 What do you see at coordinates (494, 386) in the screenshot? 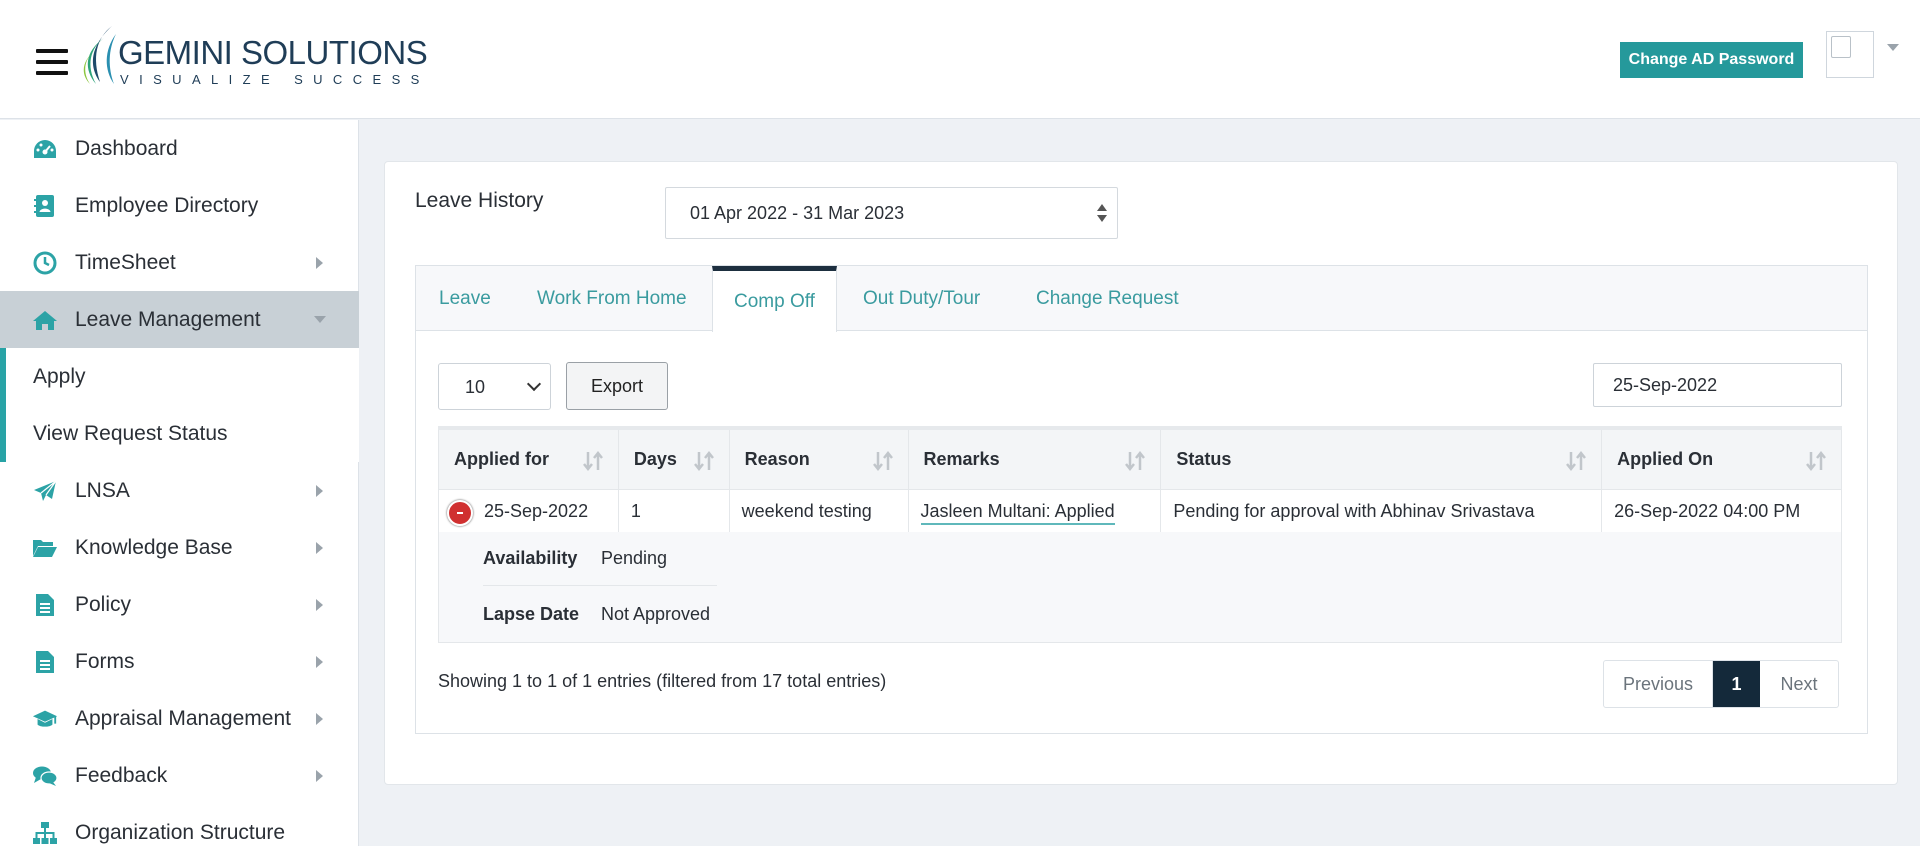
I see `page-length-select: 10` at bounding box center [494, 386].